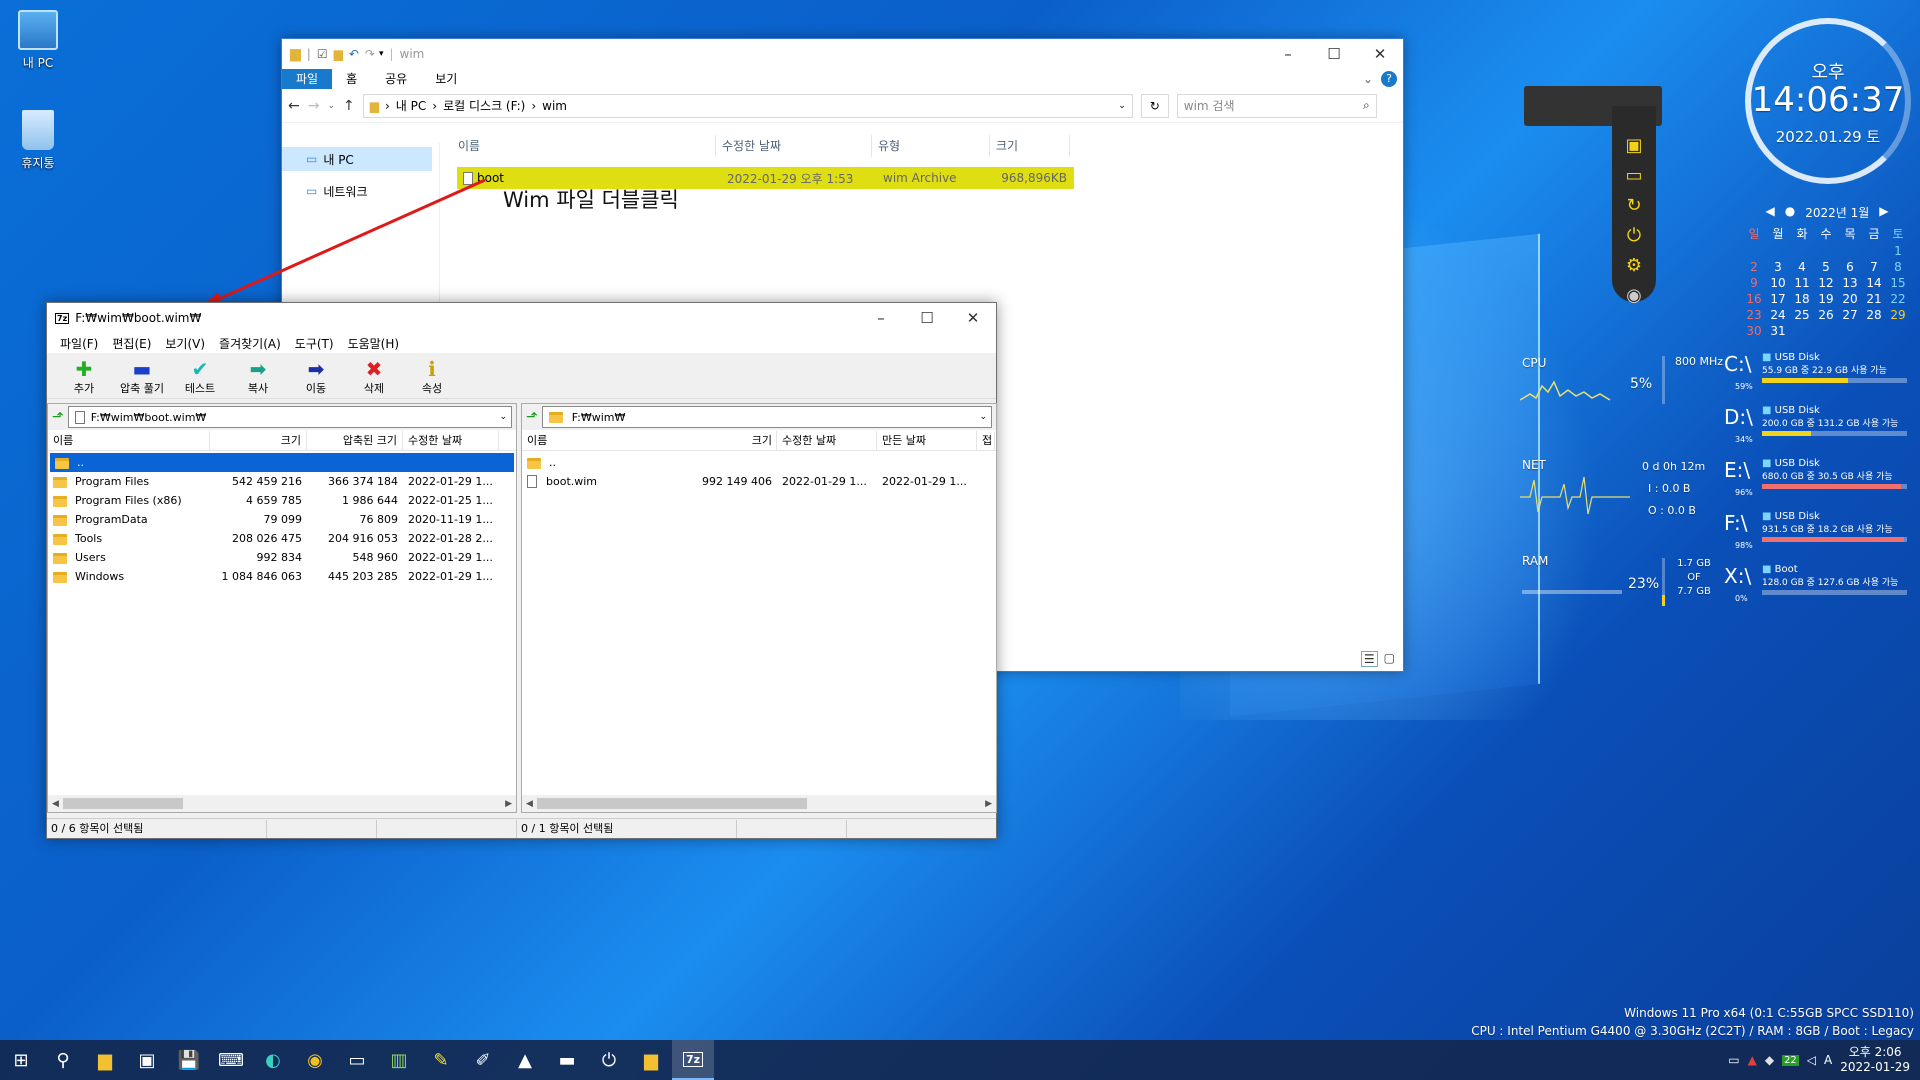  I want to click on calendar-day: 31, so click(1778, 331).